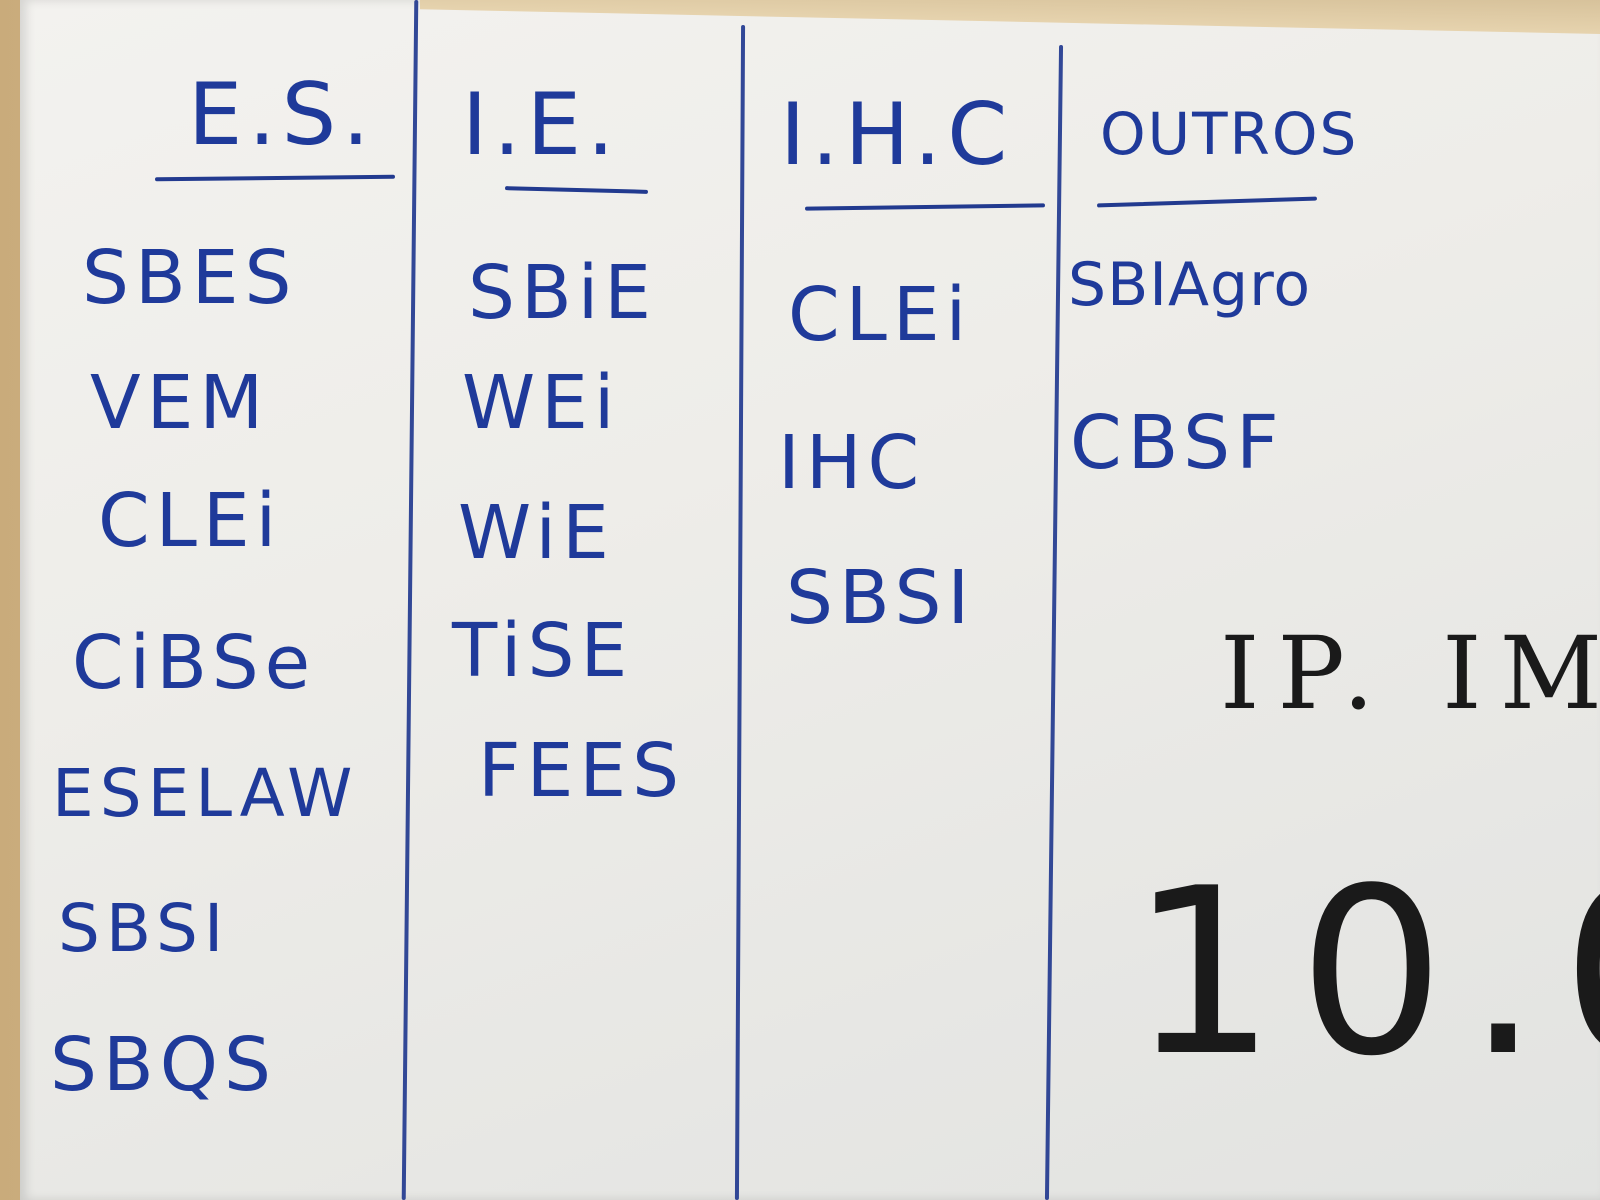 This screenshot has height=1200, width=1600. What do you see at coordinates (194, 663) in the screenshot?
I see `list-item: CiBSe` at bounding box center [194, 663].